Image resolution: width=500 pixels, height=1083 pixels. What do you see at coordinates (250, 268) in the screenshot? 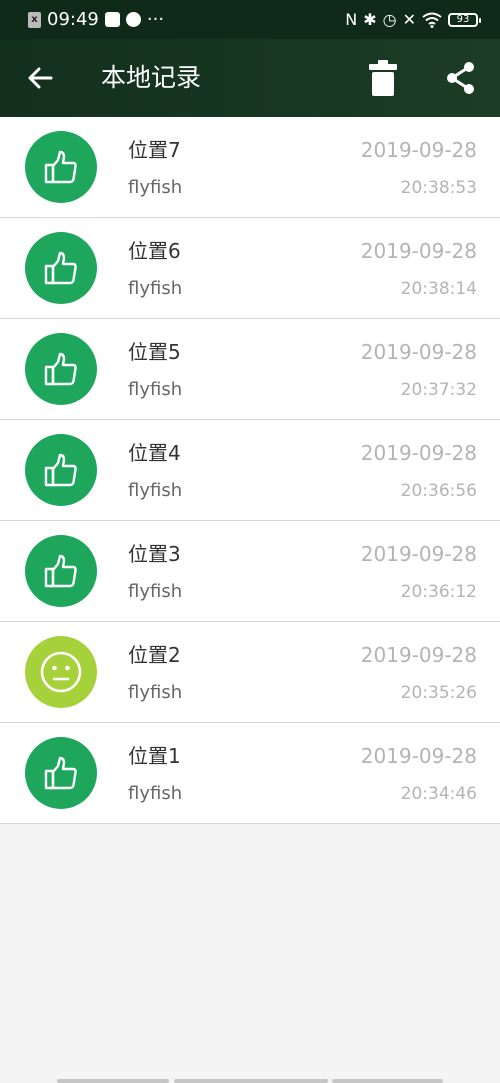
I see `record-row: 位置6 flyfish 2019-09-28 20:38:14` at bounding box center [250, 268].